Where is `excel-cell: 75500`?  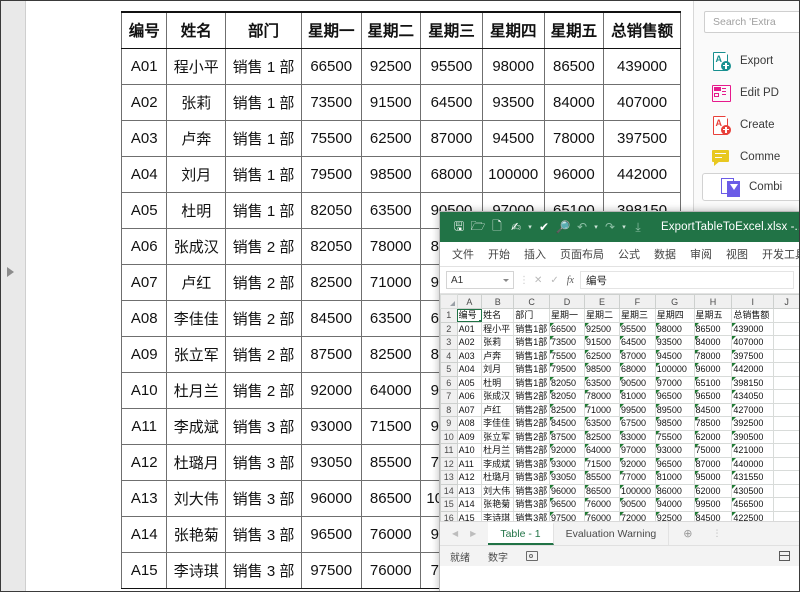 excel-cell: 75500 is located at coordinates (674, 436).